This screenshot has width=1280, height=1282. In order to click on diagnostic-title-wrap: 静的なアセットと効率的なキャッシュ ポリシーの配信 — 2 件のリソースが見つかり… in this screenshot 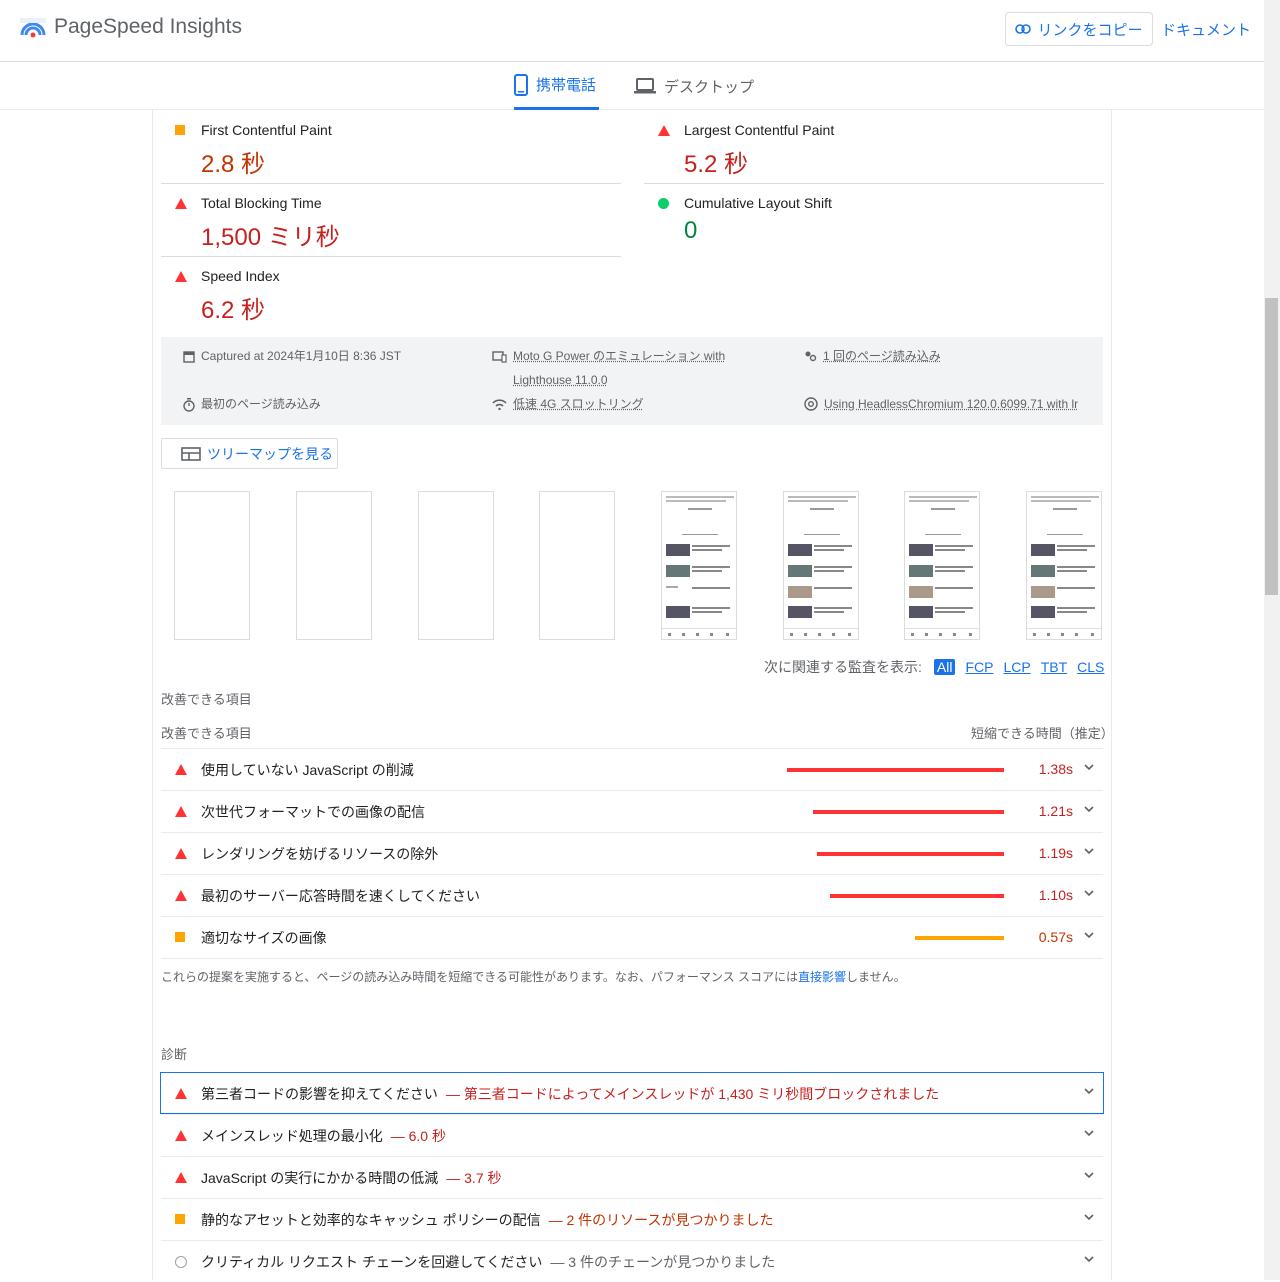, I will do `click(487, 1220)`.